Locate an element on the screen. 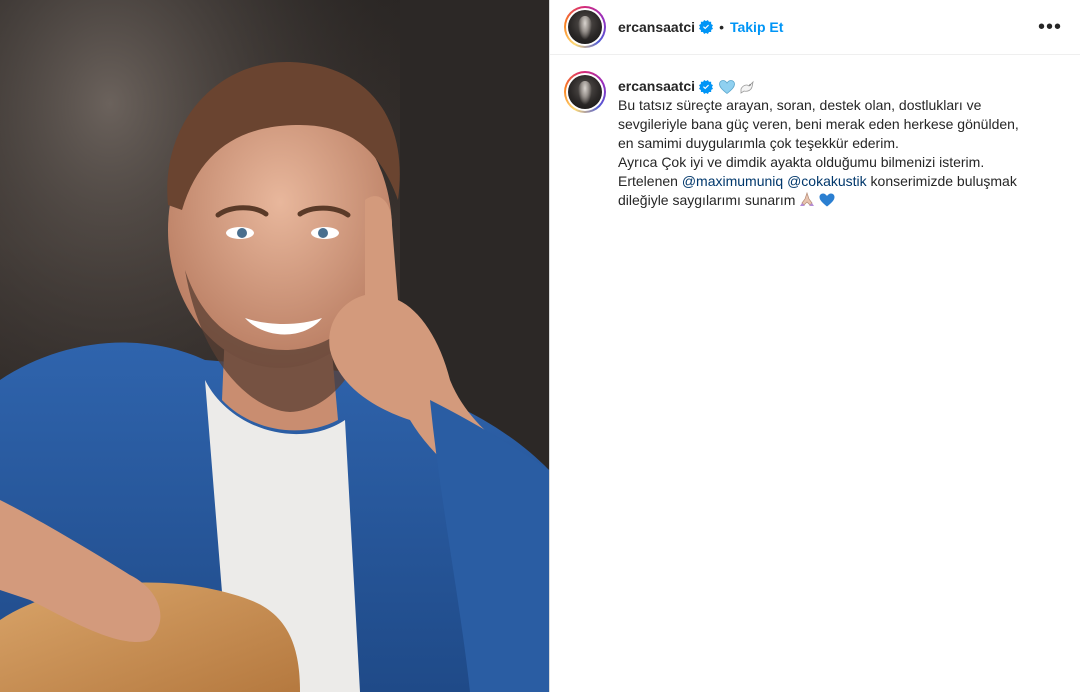 This screenshot has width=1080, height=692. blue-heart-icon is located at coordinates (827, 200).